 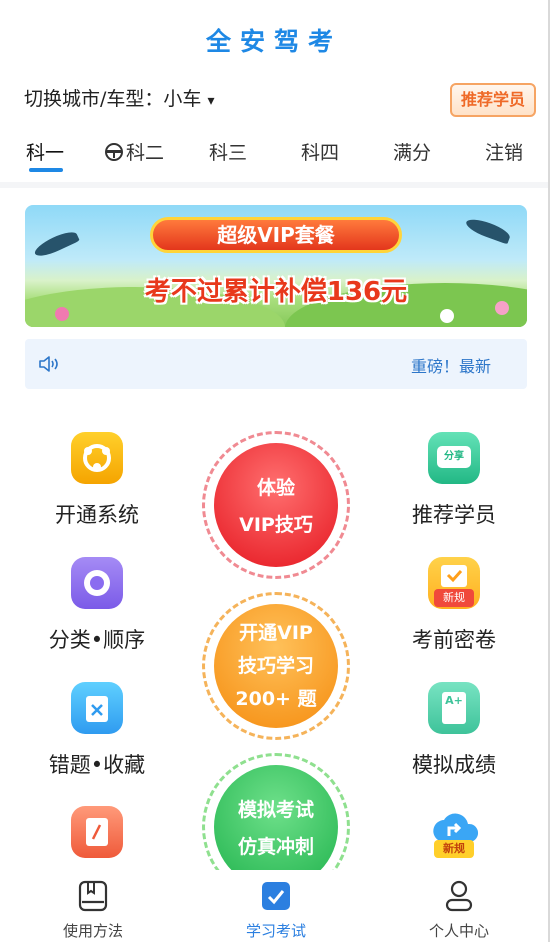 I want to click on steering-wheel-icon, so click(x=114, y=152).